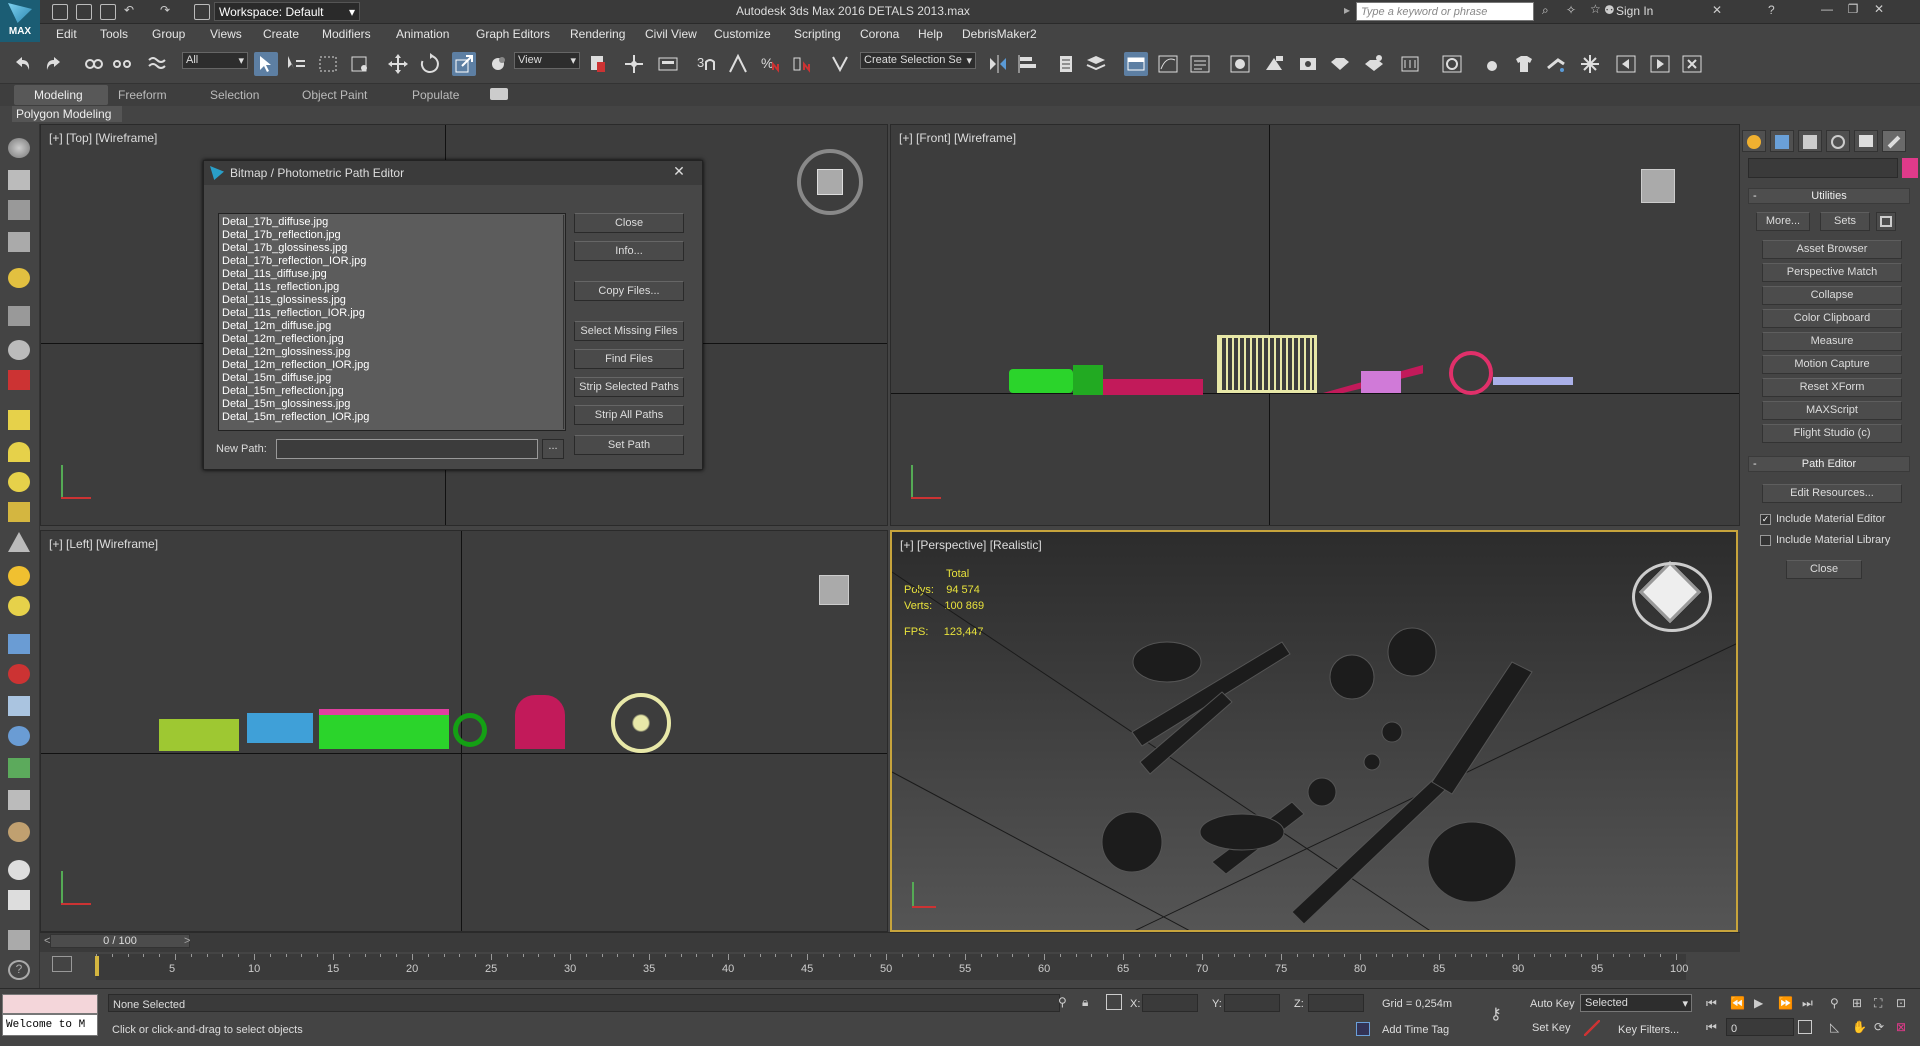  Describe the element at coordinates (19, 420) in the screenshot. I see `box-icon` at that location.